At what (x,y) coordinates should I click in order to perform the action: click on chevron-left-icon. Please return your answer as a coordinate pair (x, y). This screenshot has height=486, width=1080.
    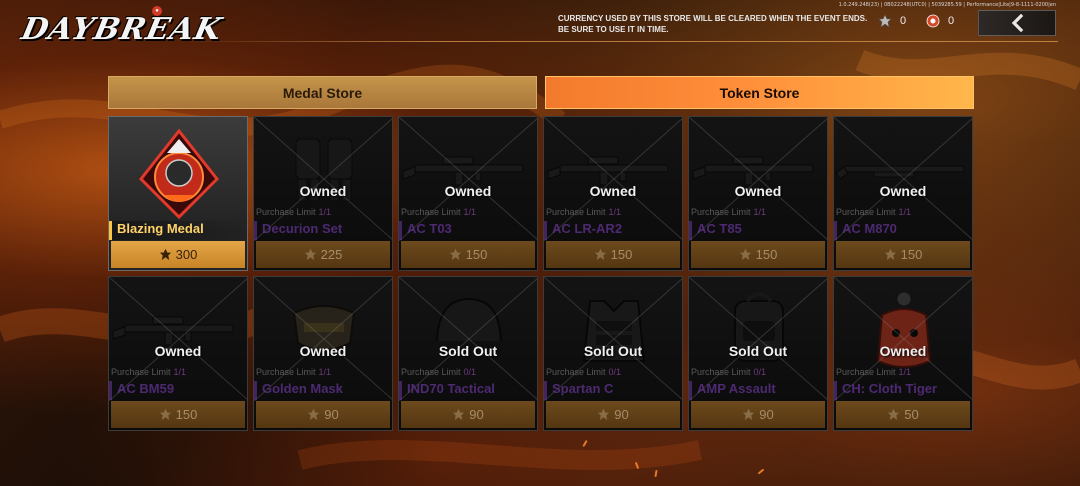
    Looking at the image, I should click on (1017, 23).